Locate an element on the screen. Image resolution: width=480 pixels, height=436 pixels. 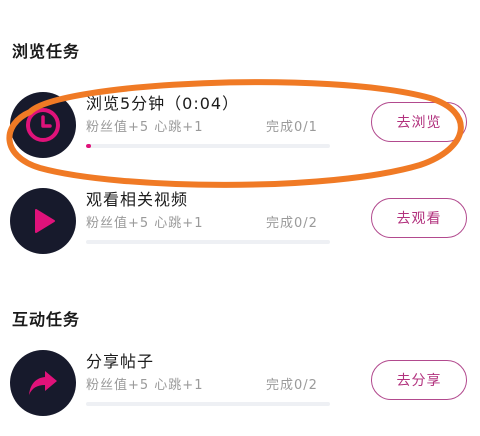
section-title-interact: 互动任务 is located at coordinates (46, 319).